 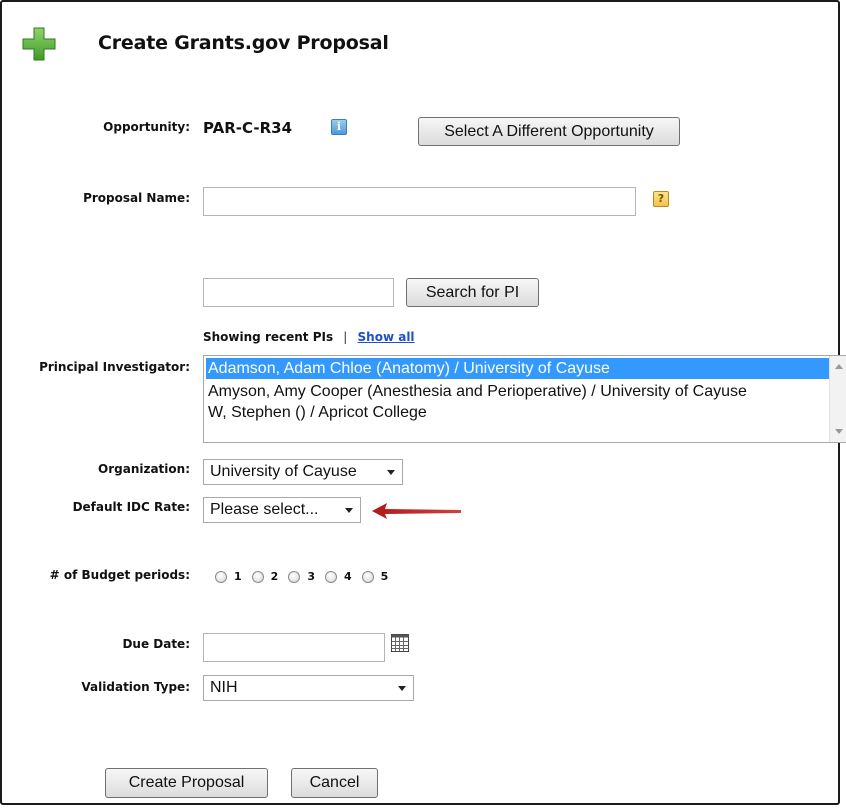 I want to click on budget-periods-radio-group: 1 2 3 4 5, so click(x=306, y=576).